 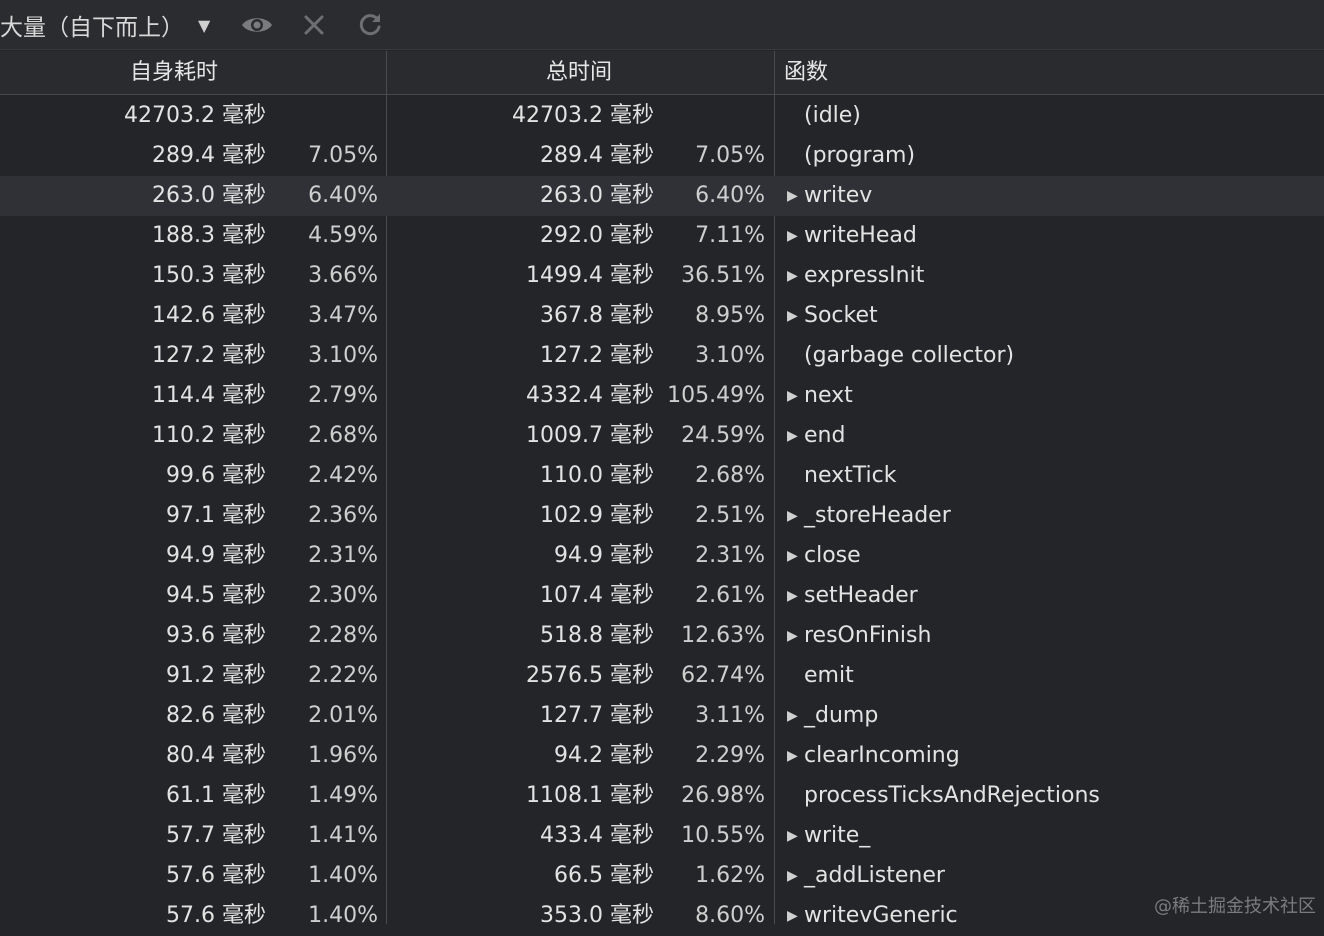 I want to click on self-percent-cell: 3.66%, so click(x=343, y=276).